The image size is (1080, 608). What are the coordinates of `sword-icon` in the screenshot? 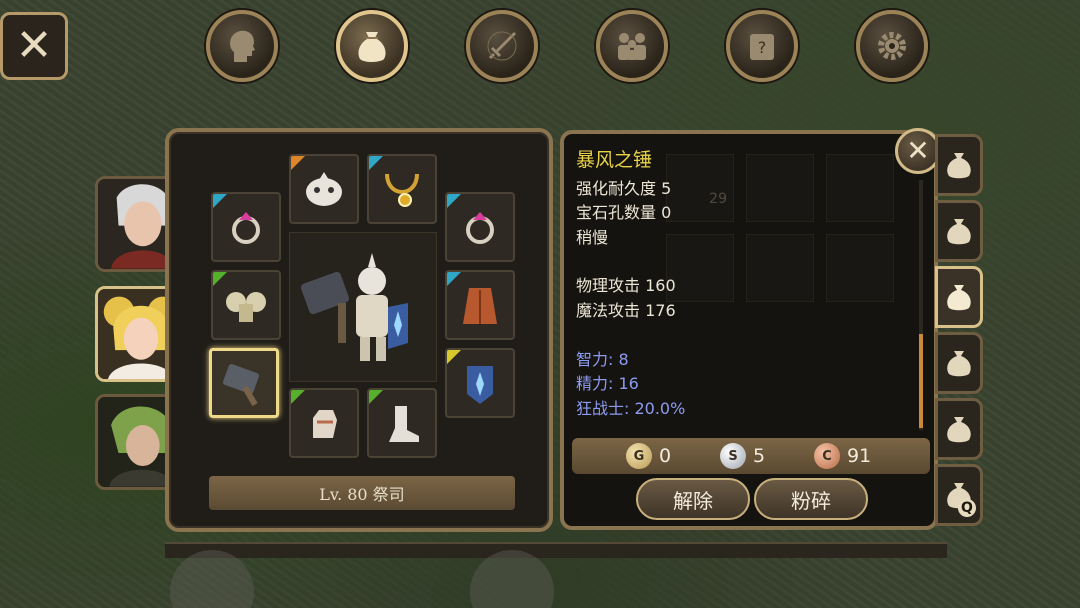 It's located at (502, 46).